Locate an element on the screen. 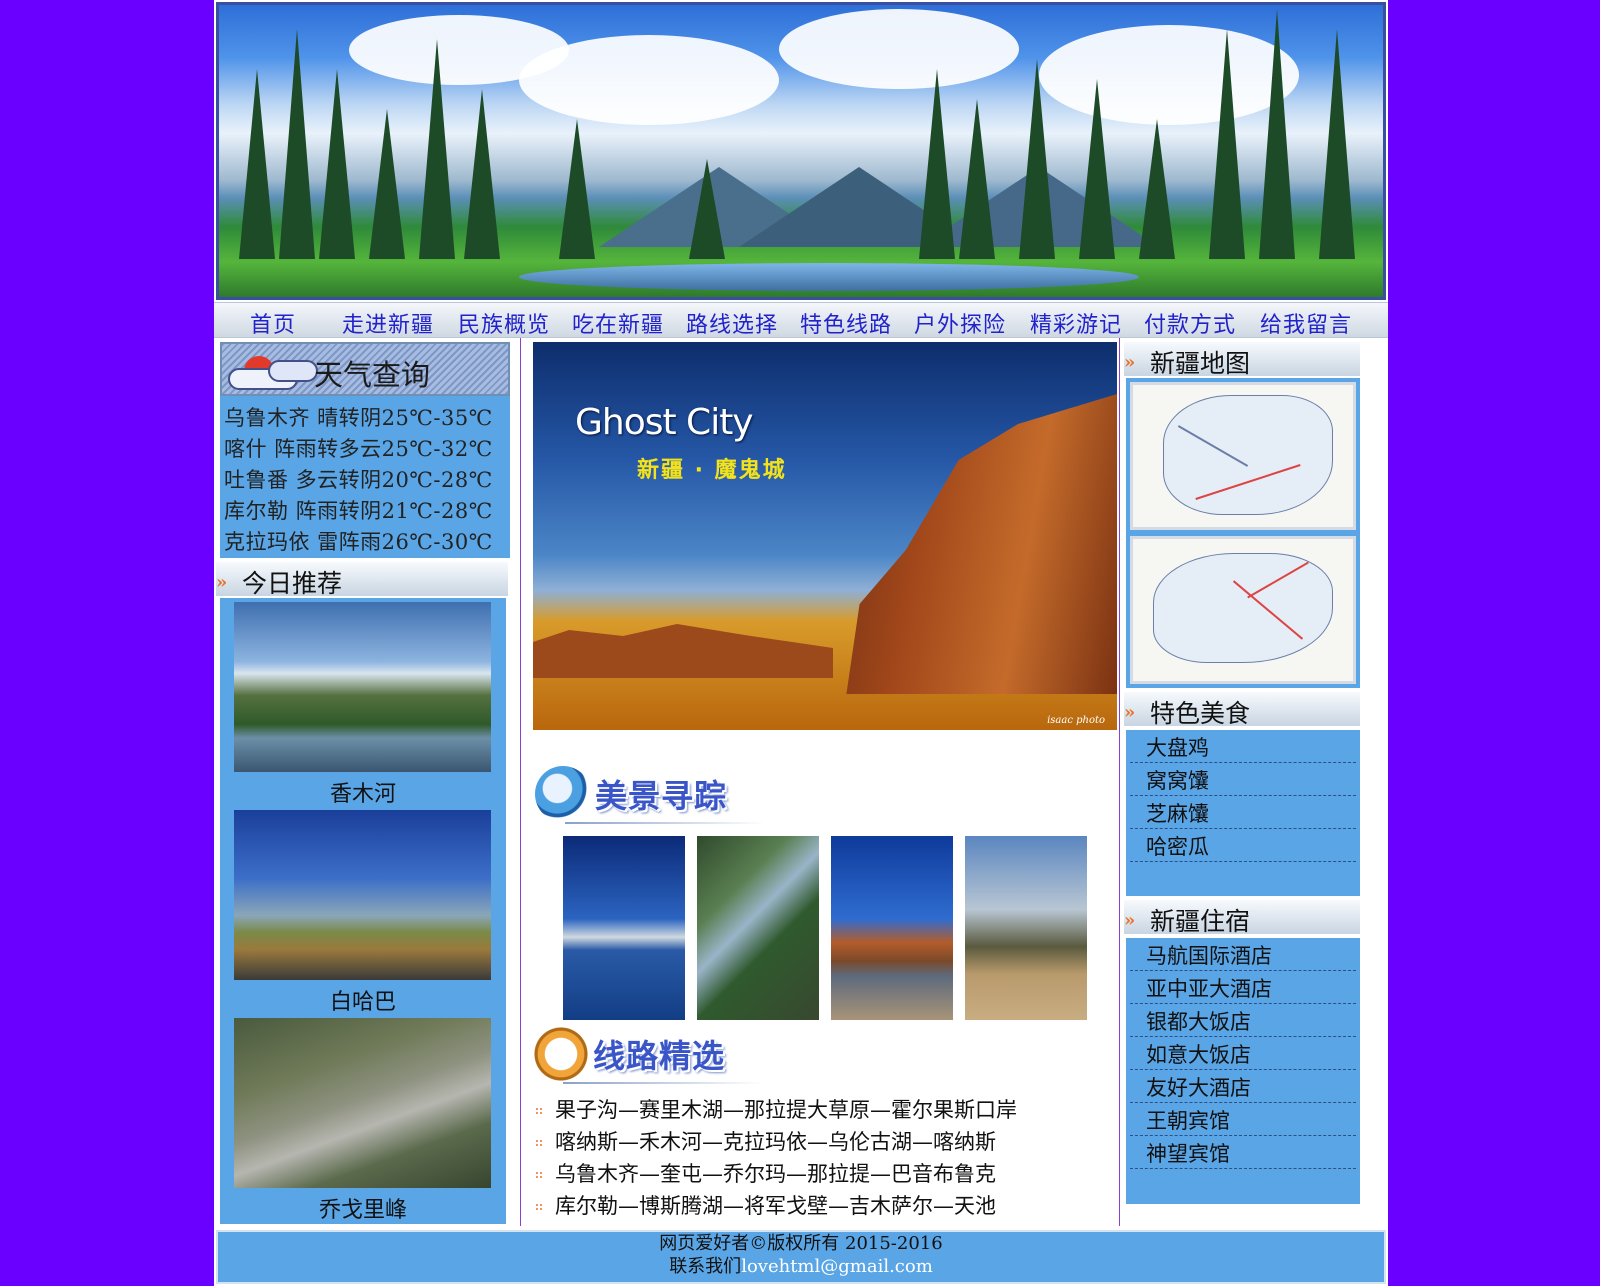 The width and height of the screenshot is (1600, 1286). weather-row: 库尔勒 阵雨转阴21℃-28℃ is located at coordinates (358, 511).